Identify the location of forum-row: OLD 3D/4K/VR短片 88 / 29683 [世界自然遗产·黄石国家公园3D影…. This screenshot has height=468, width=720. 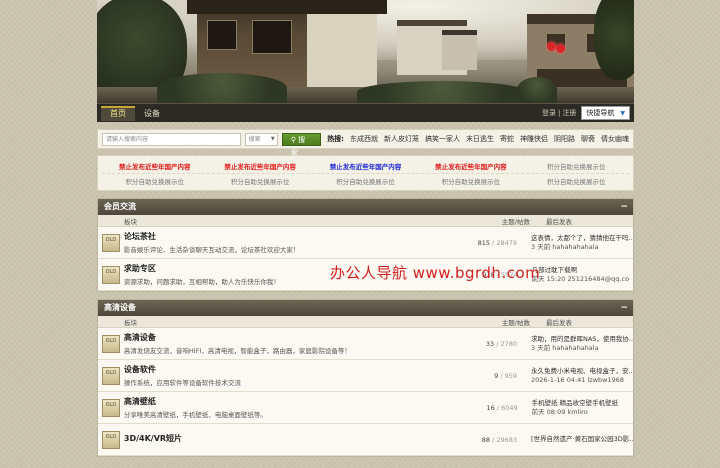
(365, 440).